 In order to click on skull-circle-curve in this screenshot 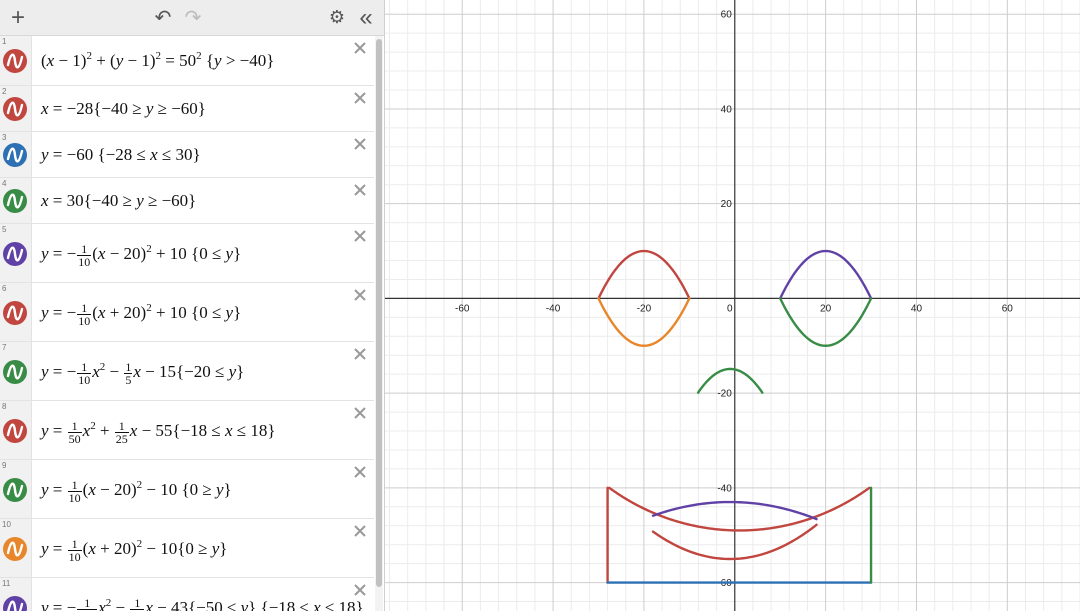, I will do `click(739, 509)`.